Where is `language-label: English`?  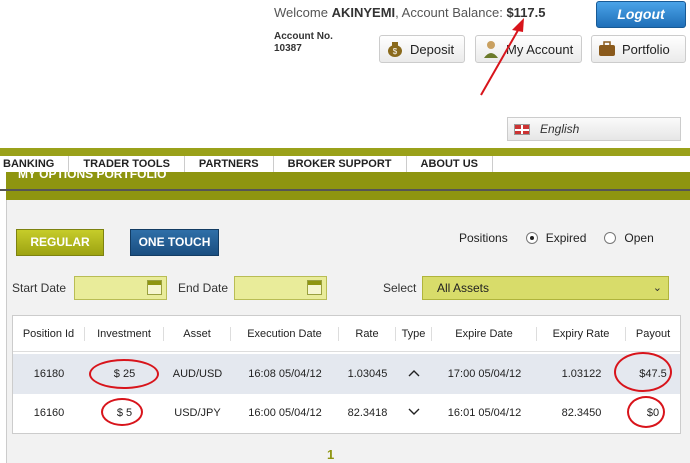
language-label: English is located at coordinates (560, 129).